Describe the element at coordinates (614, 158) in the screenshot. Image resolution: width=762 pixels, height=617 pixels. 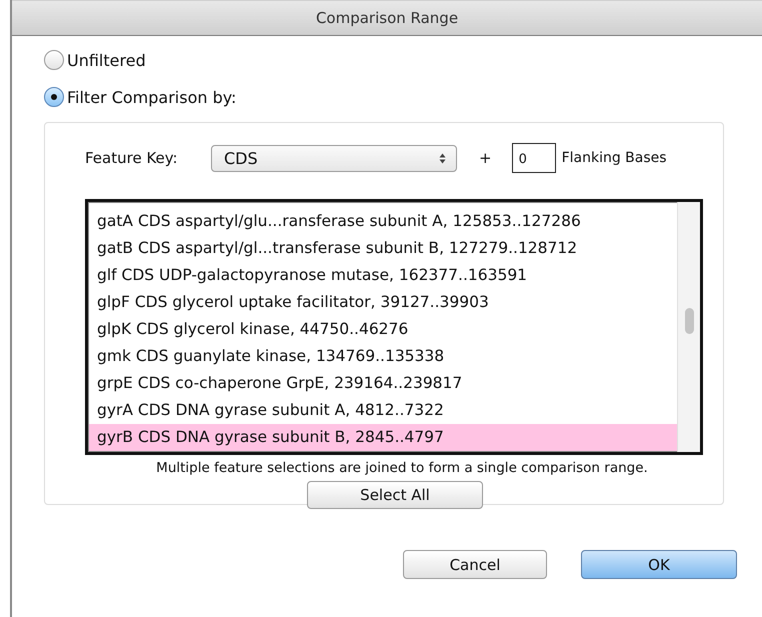
I see `flanking-bases-label: Flanking Bases` at that location.